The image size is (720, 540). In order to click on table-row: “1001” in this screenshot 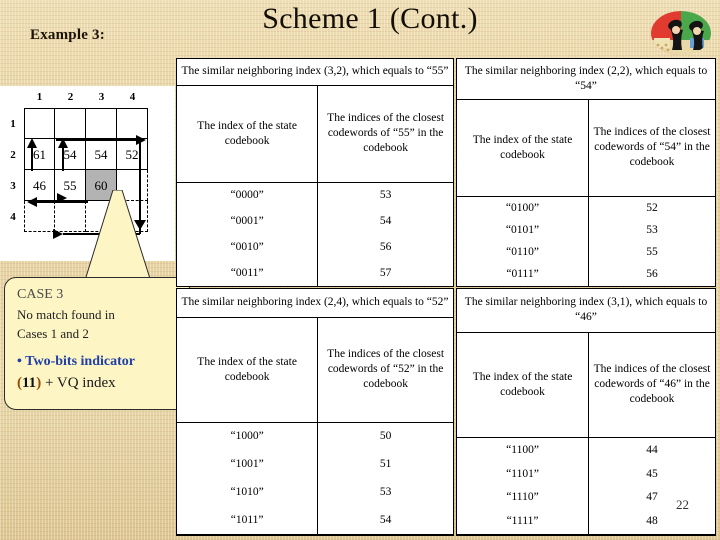, I will do `click(248, 464)`.